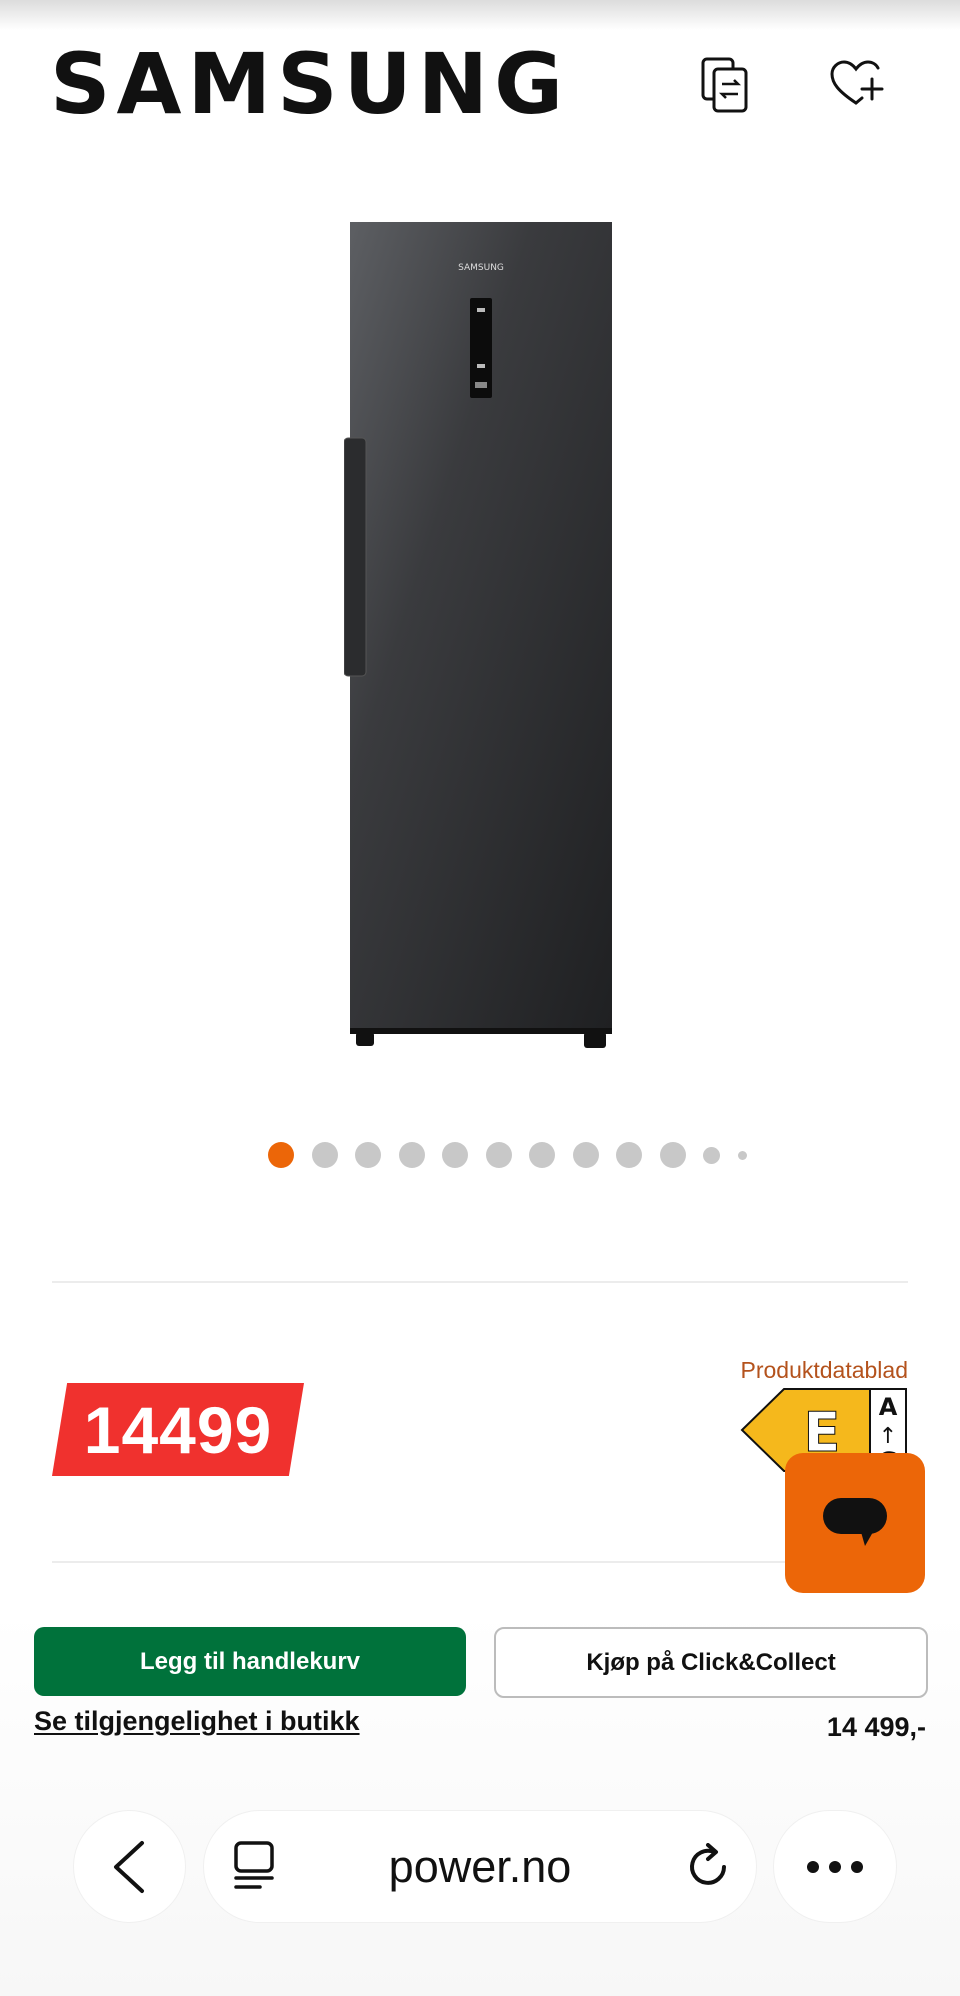 The width and height of the screenshot is (960, 1996). Describe the element at coordinates (178, 1429) in the screenshot. I see `price-badge-value: 14499` at that location.